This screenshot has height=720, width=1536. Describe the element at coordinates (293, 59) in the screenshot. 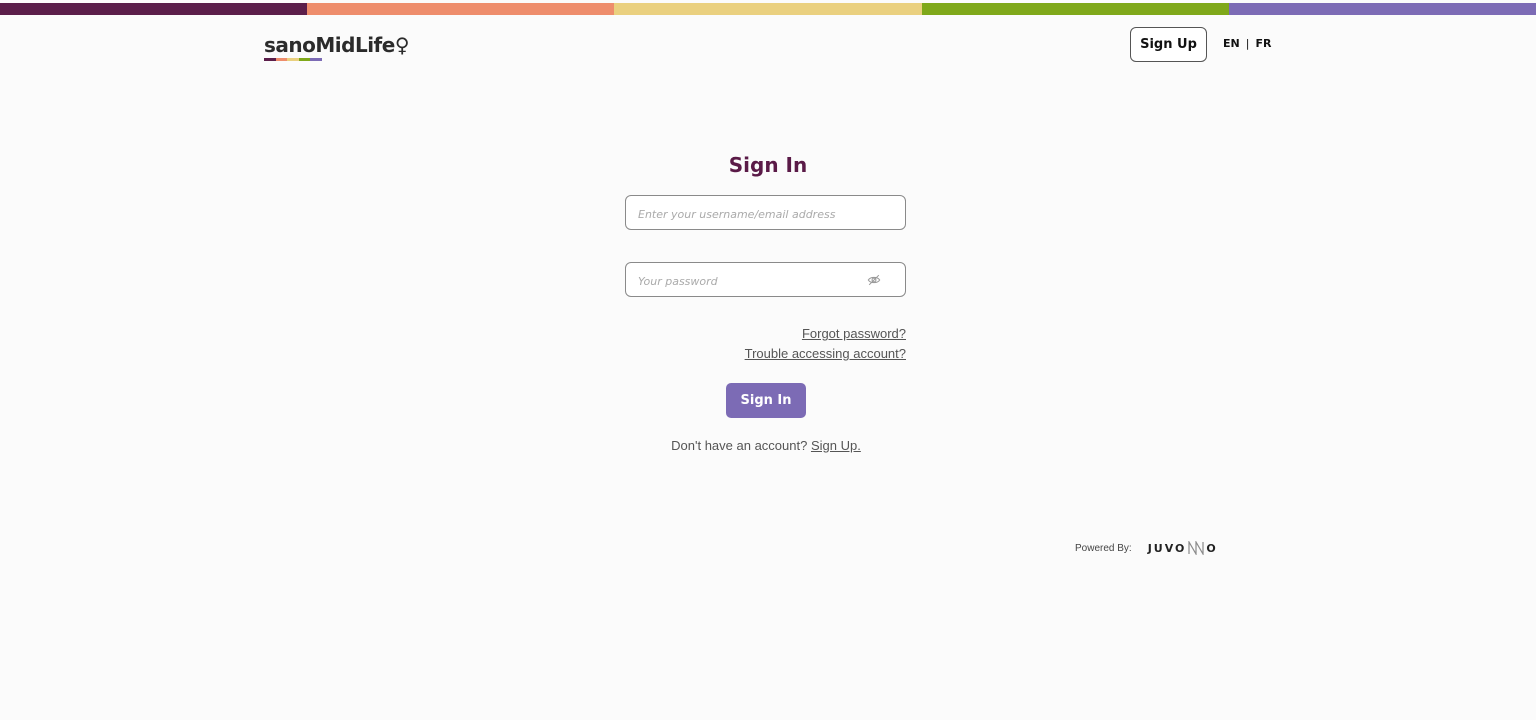

I see `logo-underline` at that location.